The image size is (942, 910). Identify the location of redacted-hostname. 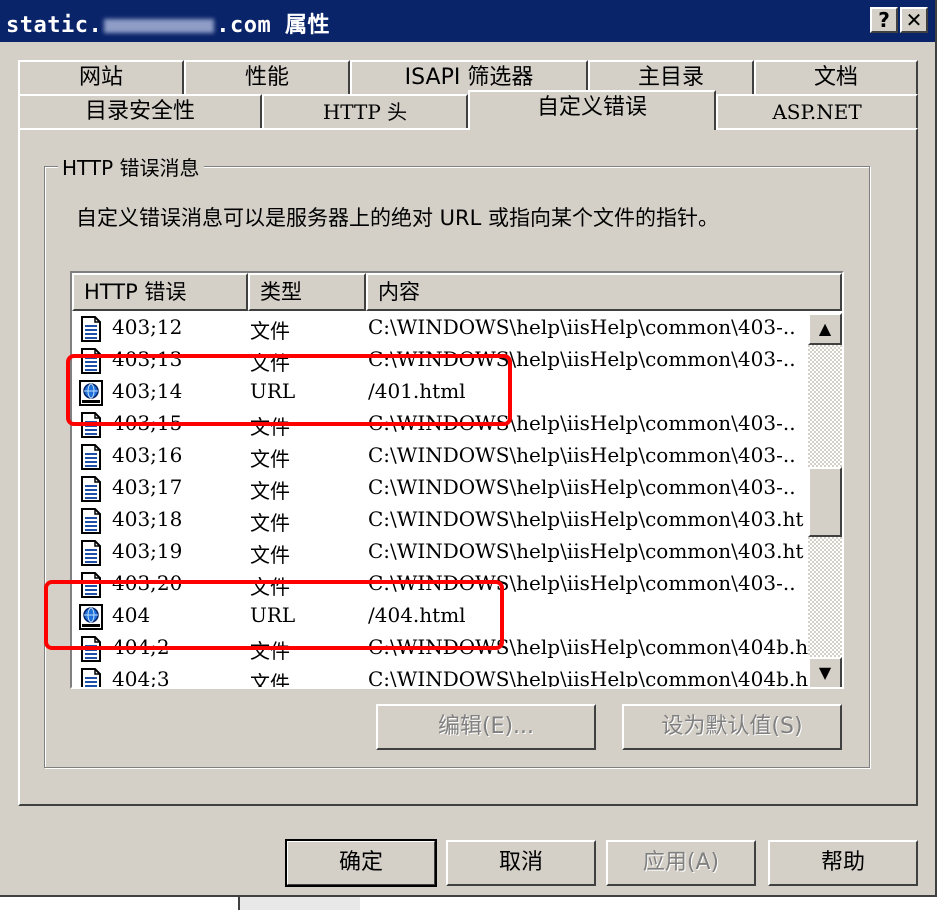
(159, 26).